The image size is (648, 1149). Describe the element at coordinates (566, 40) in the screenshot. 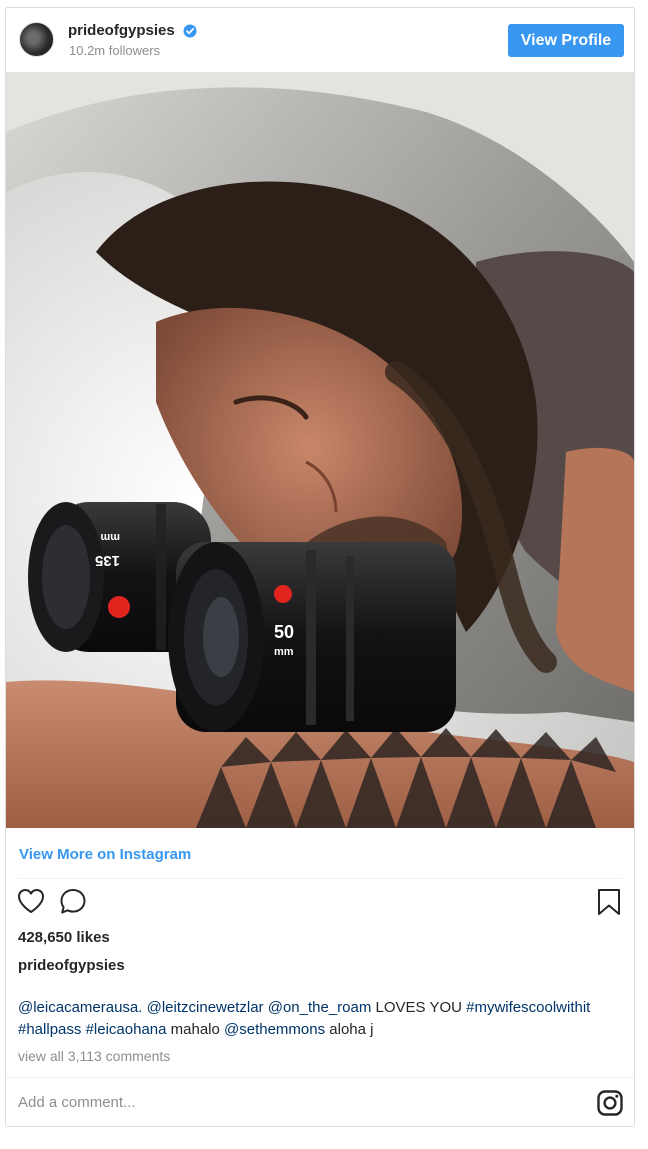

I see `view-profile-button: View Profile` at that location.